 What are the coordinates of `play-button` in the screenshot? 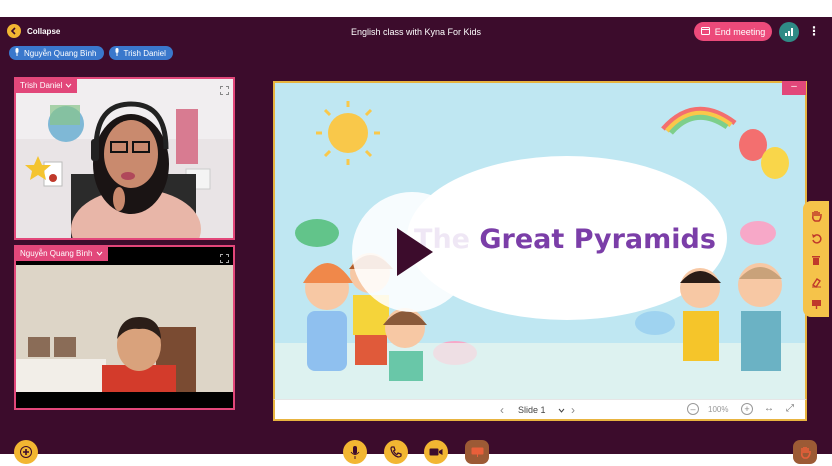 It's located at (412, 252).